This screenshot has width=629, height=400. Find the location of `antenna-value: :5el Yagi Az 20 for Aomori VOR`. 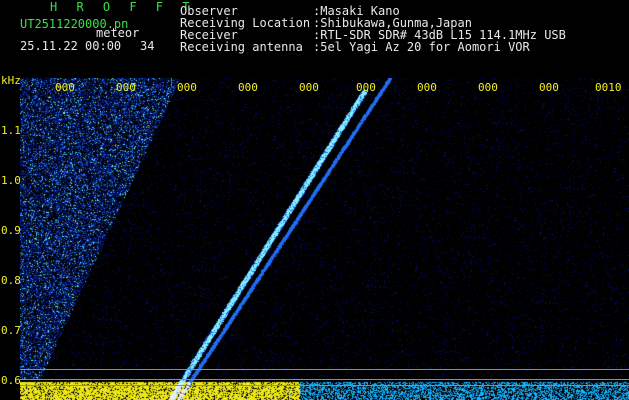

antenna-value: :5el Yagi Az 20 for Aomori VOR is located at coordinates (421, 47).